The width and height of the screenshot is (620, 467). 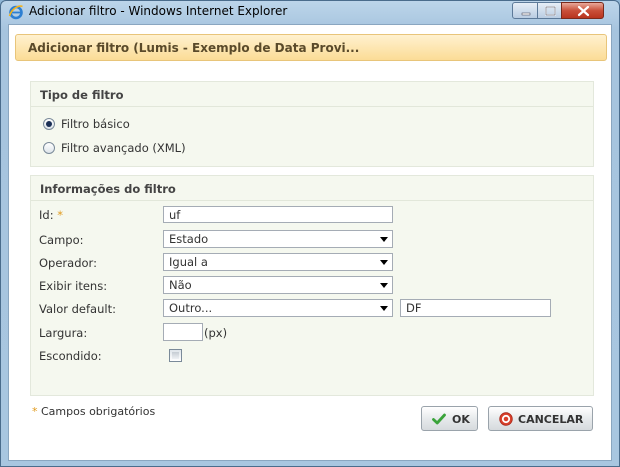 What do you see at coordinates (183, 332) in the screenshot?
I see `largura-input` at bounding box center [183, 332].